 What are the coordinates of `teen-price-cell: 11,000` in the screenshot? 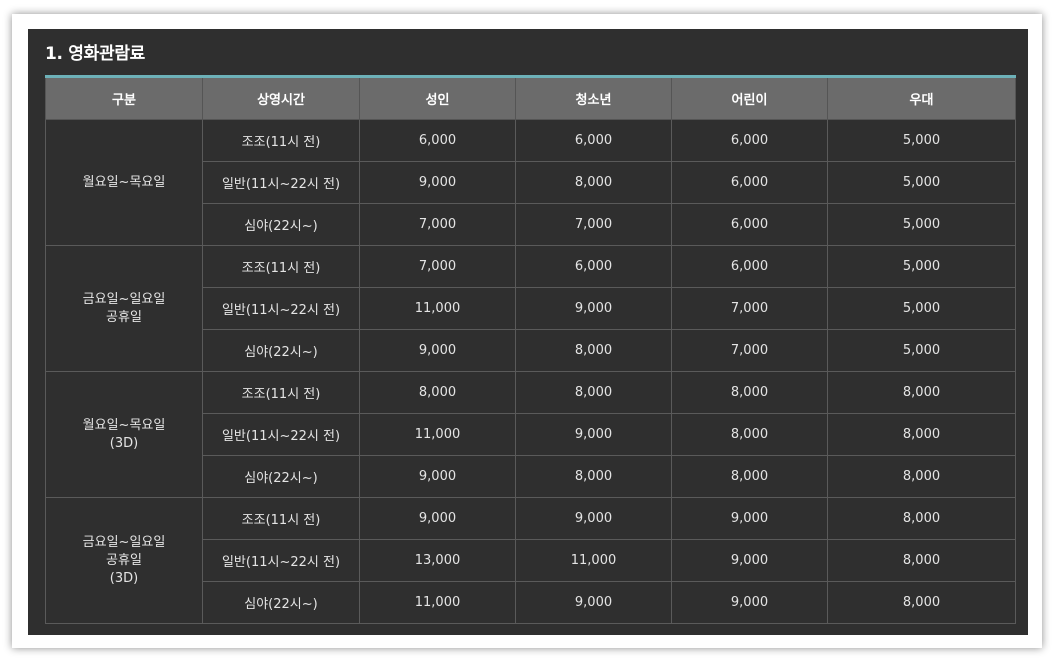 It's located at (593, 560).